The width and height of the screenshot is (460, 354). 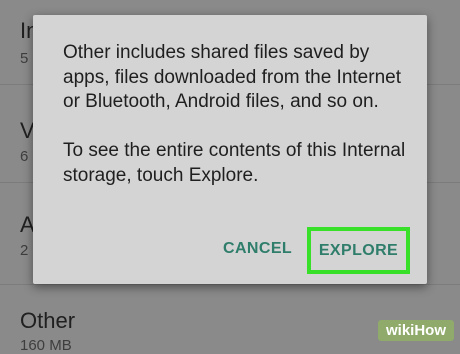 What do you see at coordinates (24, 58) in the screenshot?
I see `storage-item-size: 5` at bounding box center [24, 58].